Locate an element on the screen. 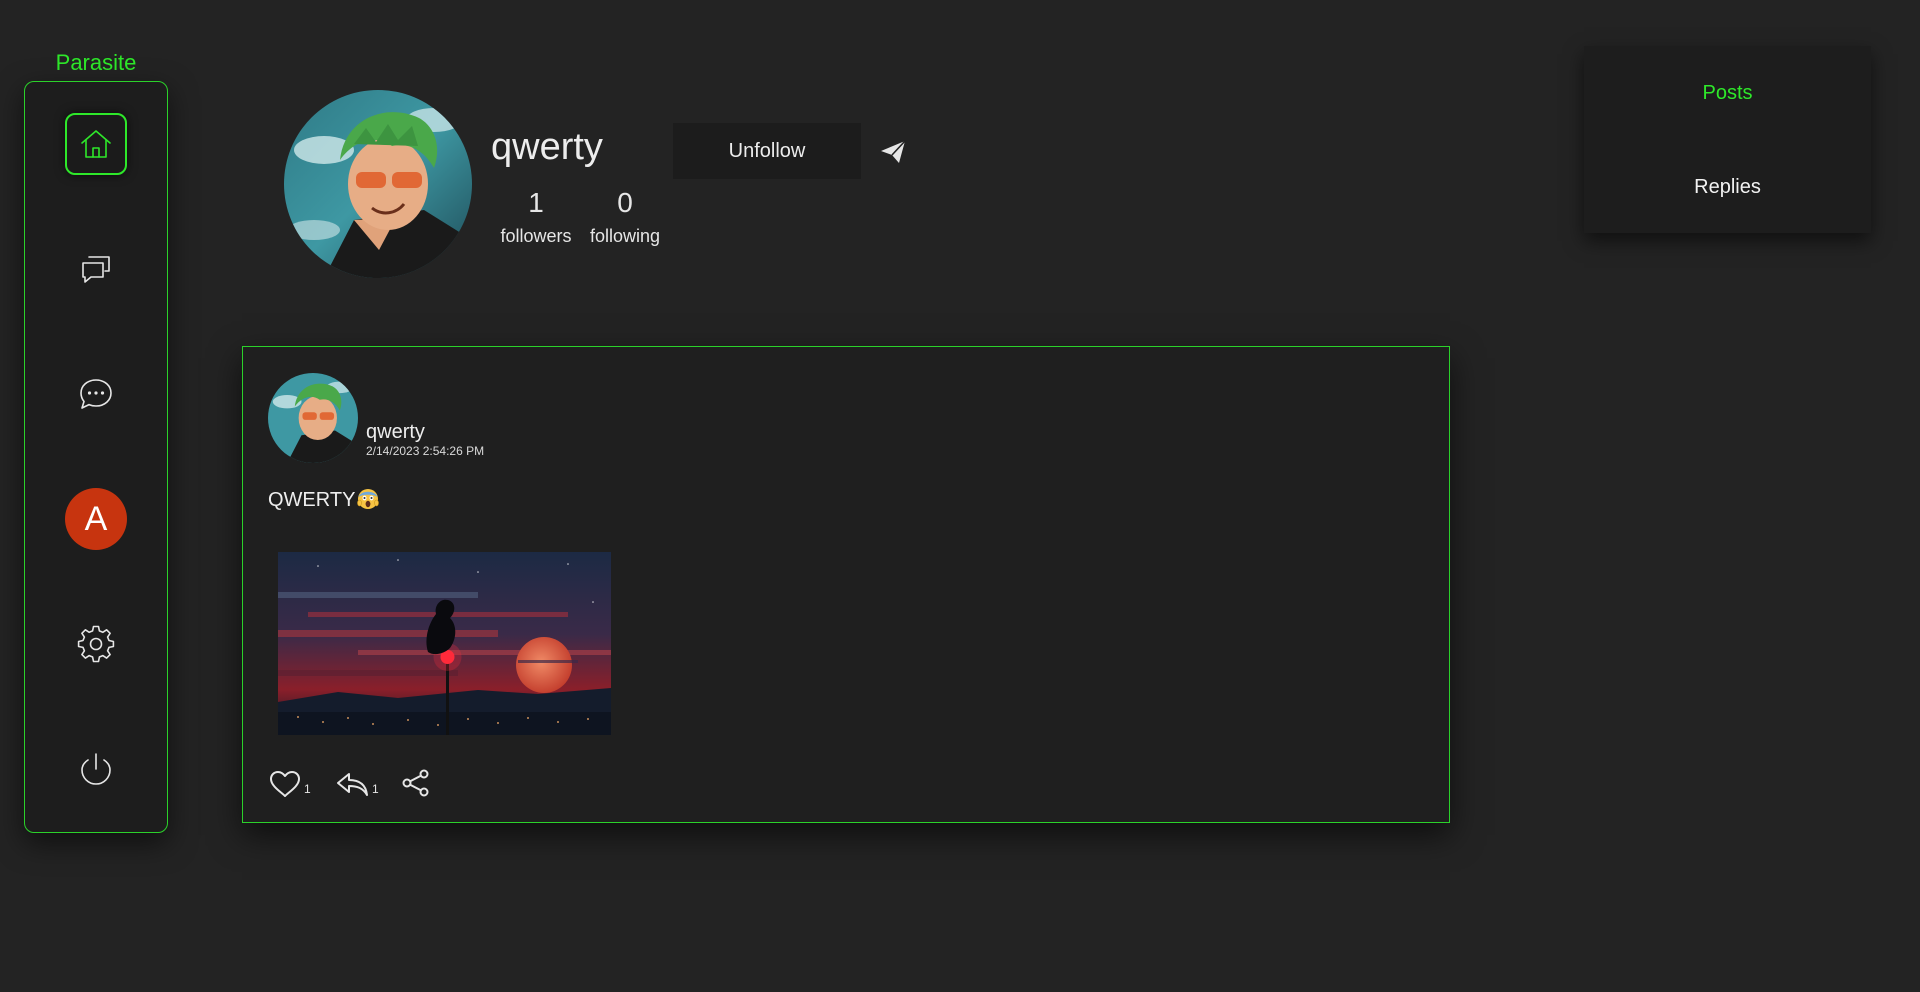 Image resolution: width=1920 pixels, height=992 pixels. sidebar-item-settings is located at coordinates (96, 644).